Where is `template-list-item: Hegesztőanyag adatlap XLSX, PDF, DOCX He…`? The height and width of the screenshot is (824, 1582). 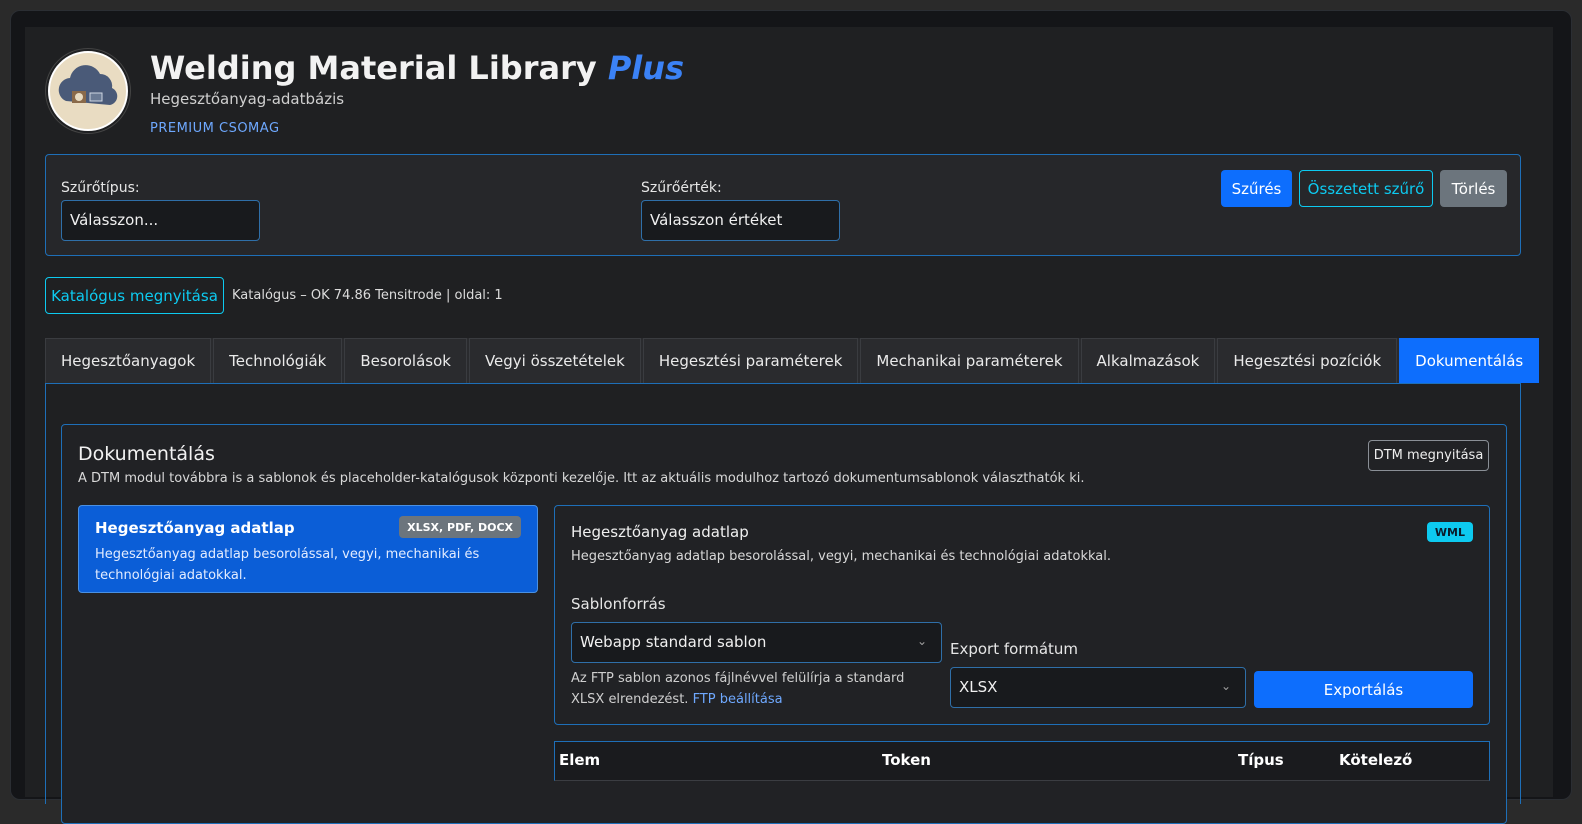 template-list-item: Hegesztőanyag adatlap XLSX, PDF, DOCX He… is located at coordinates (308, 549).